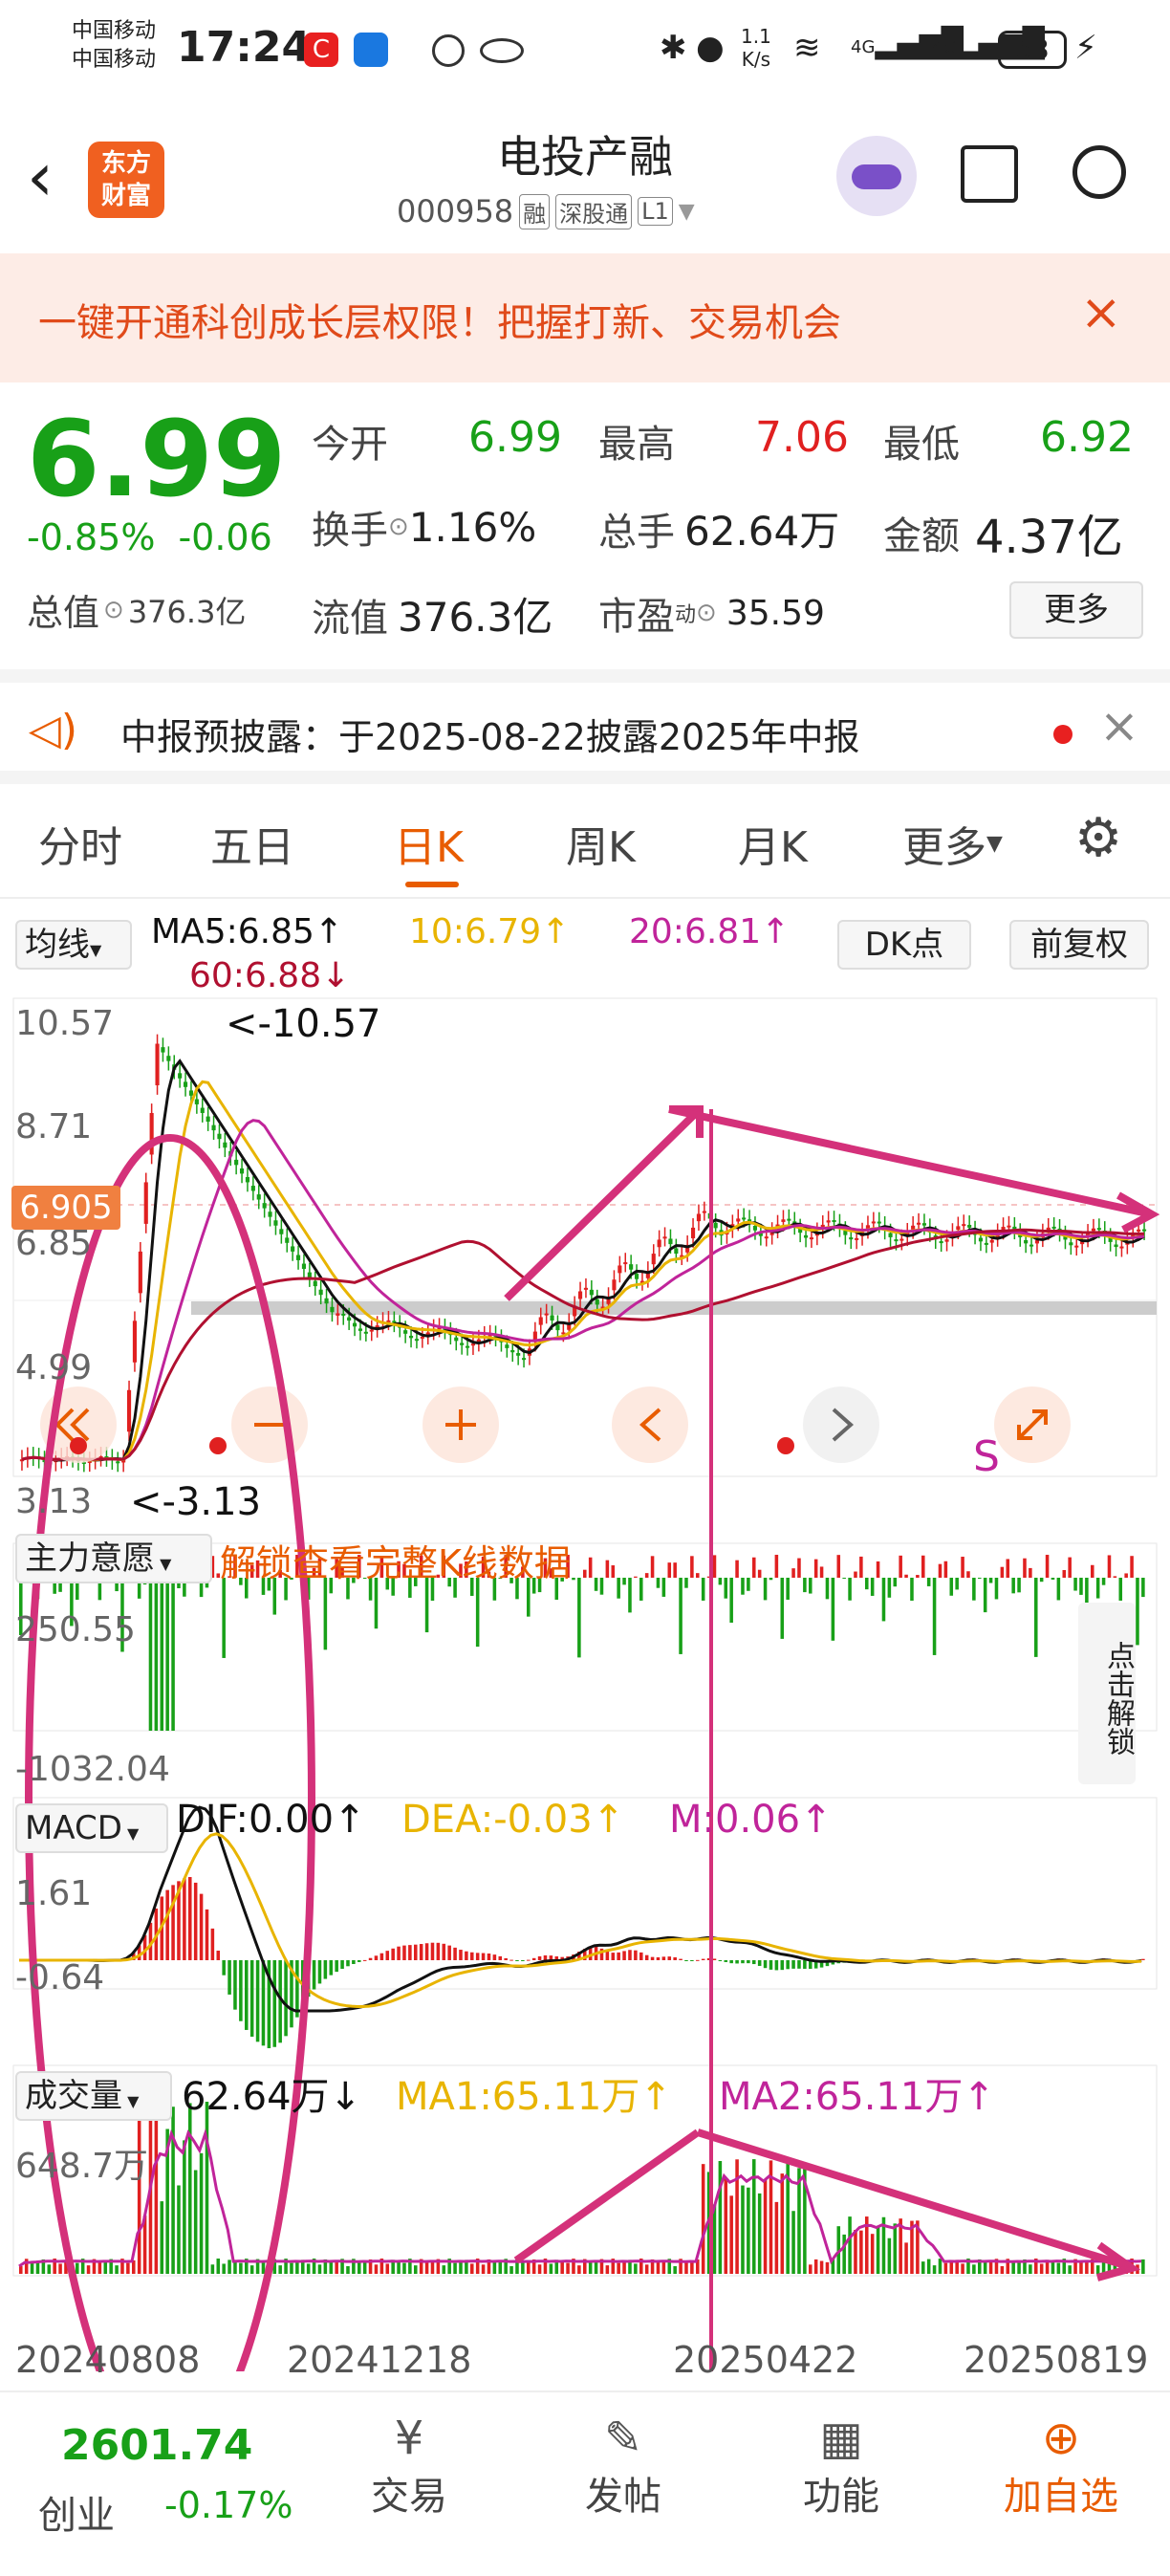  Describe the element at coordinates (74, 945) in the screenshot. I see `indicator-select: 均线▼` at that location.